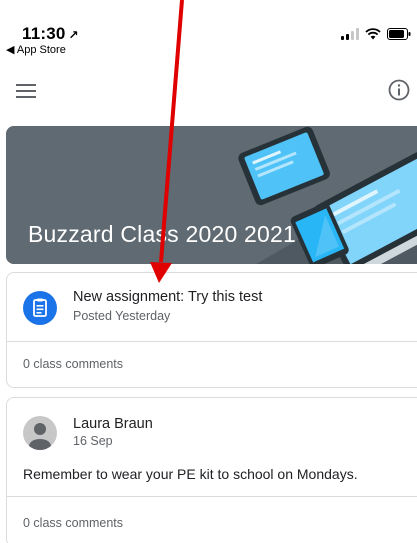  I want to click on app-bar, so click(208, 90).